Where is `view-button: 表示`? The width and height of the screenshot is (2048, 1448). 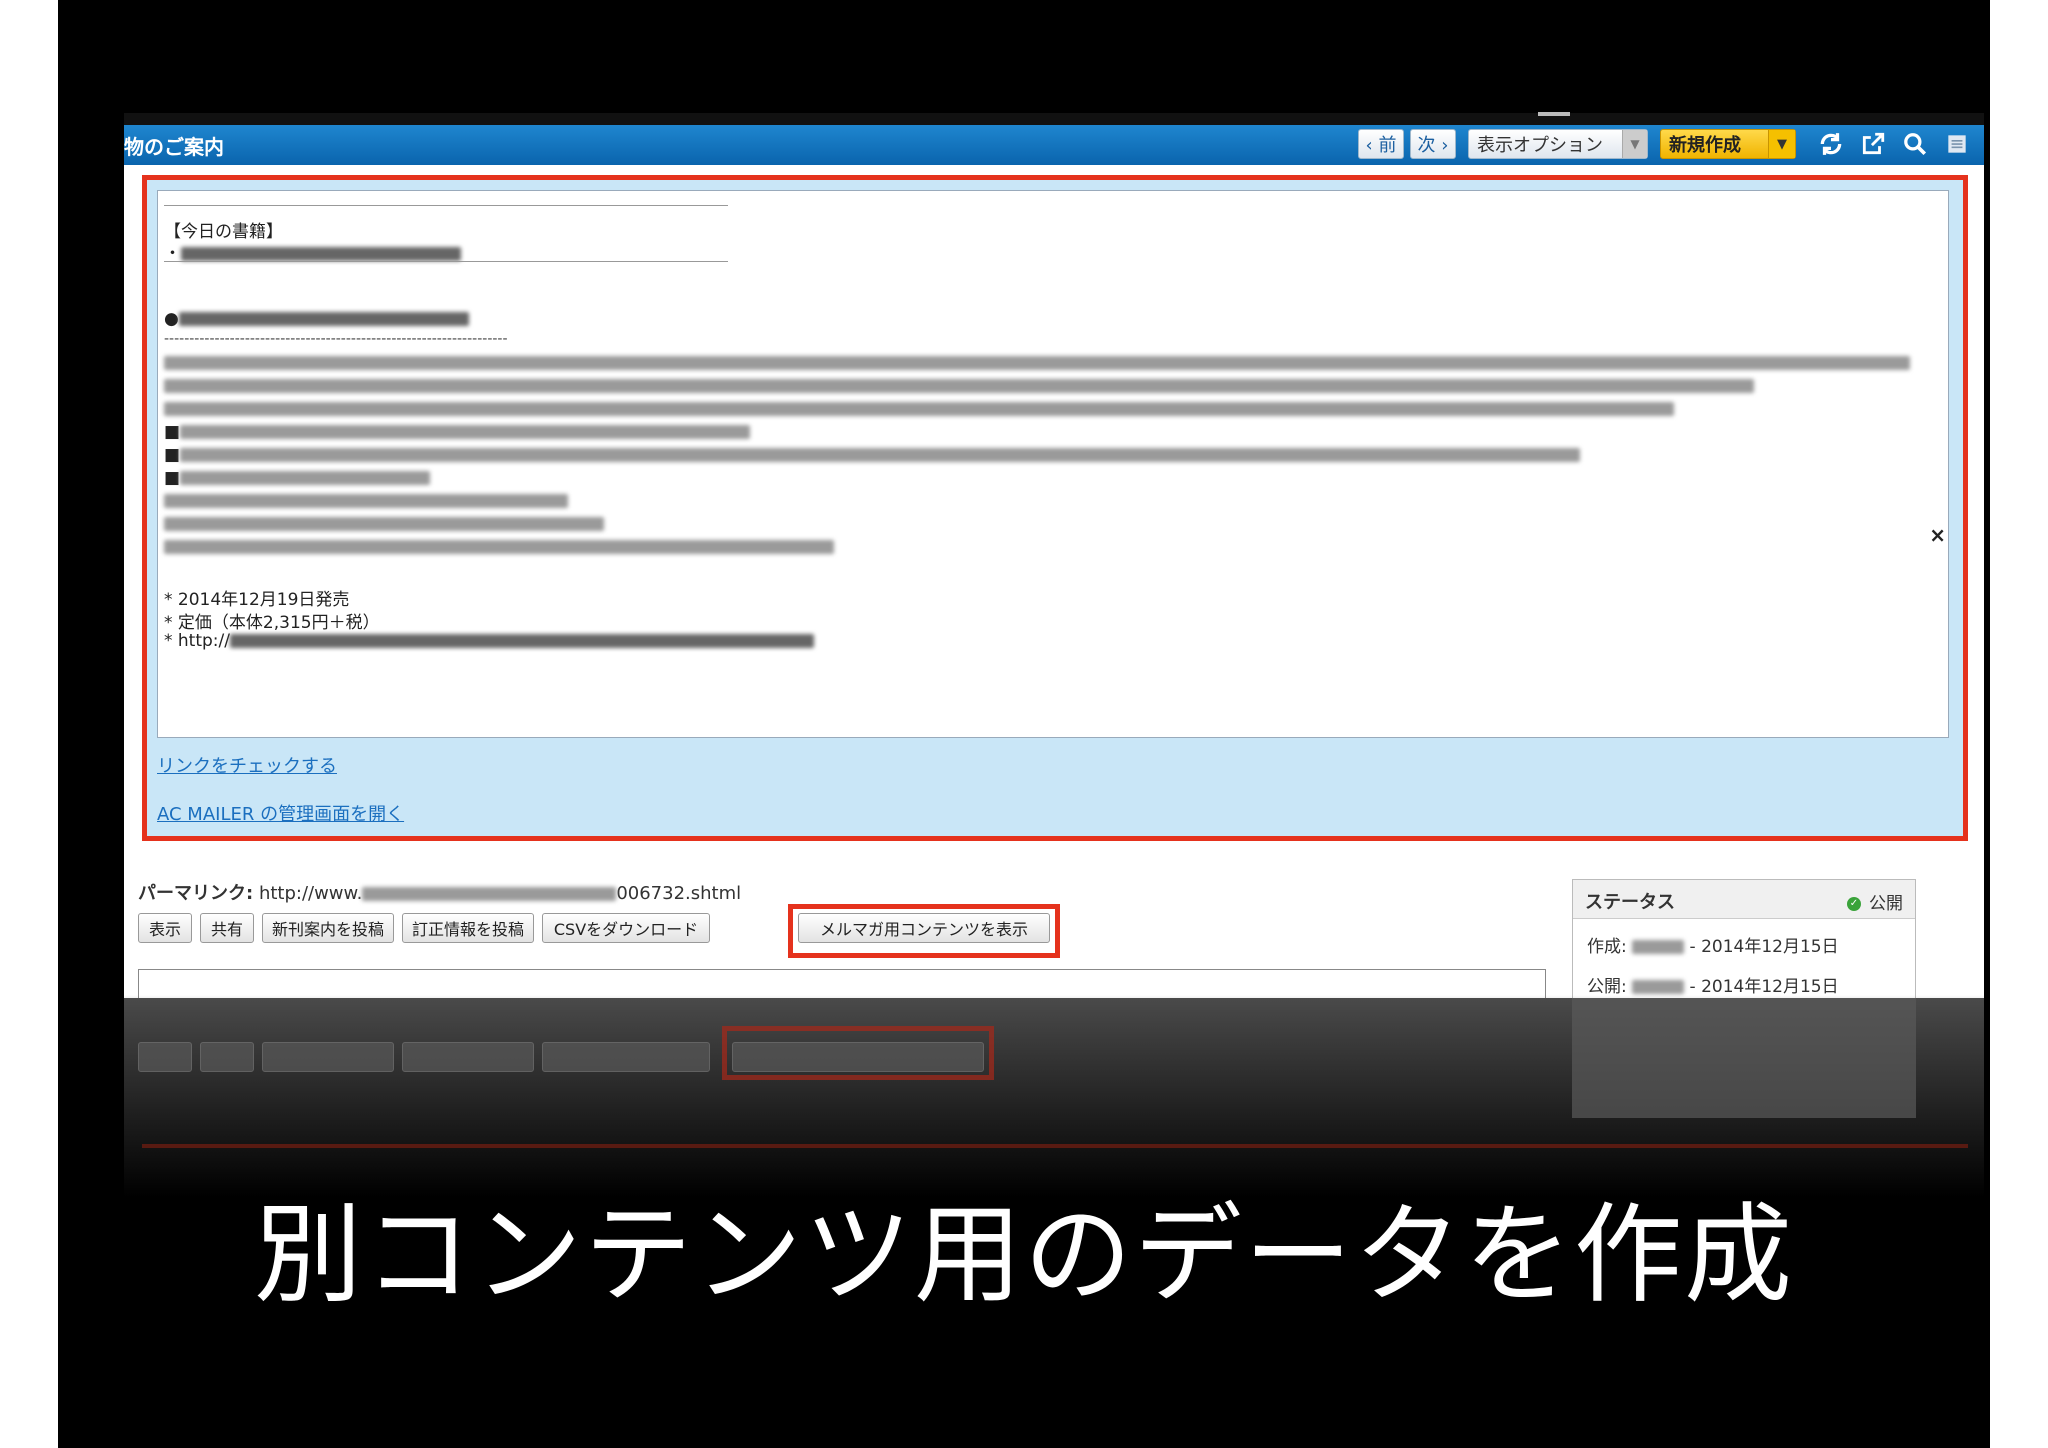
view-button: 表示 is located at coordinates (165, 928).